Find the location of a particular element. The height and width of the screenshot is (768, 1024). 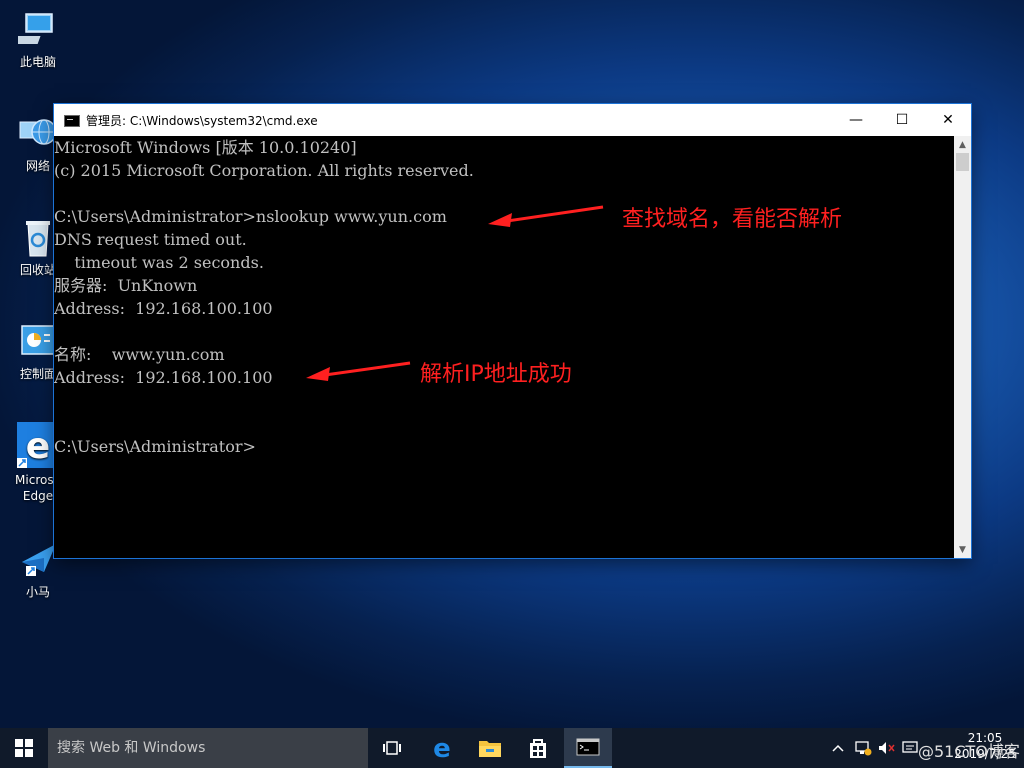

taskbar-file-explorer-button is located at coordinates (490, 748).